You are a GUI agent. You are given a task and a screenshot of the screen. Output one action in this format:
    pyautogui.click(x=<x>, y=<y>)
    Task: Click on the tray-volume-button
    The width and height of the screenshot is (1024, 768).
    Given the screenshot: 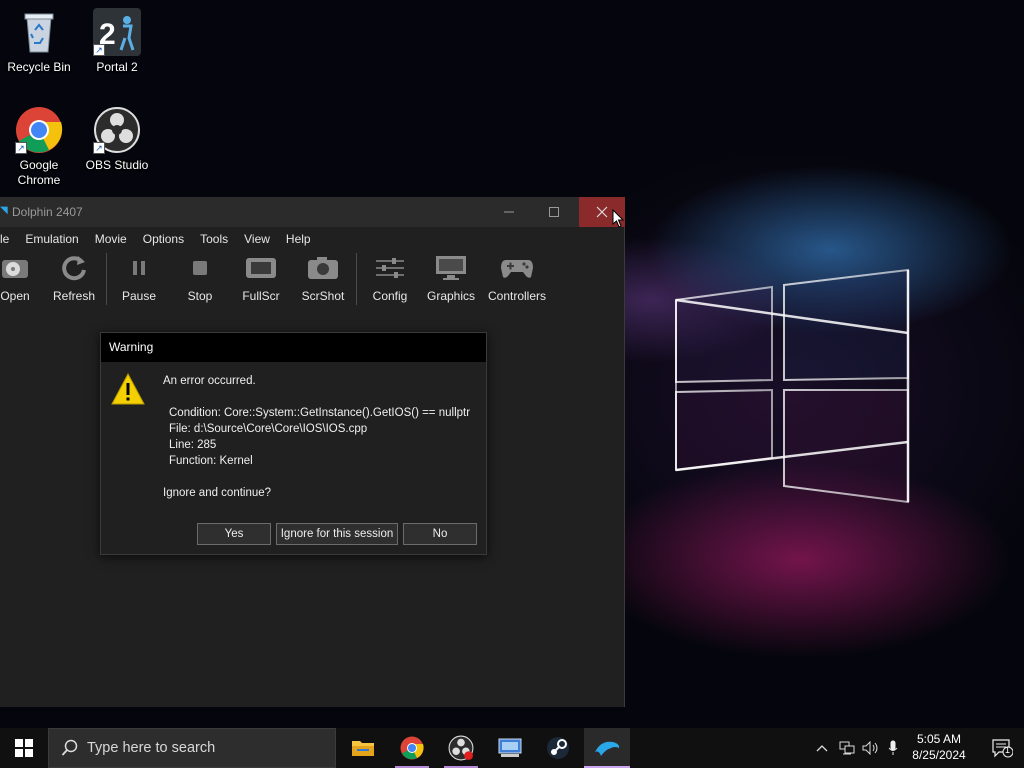 What is the action you would take?
    pyautogui.click(x=871, y=748)
    